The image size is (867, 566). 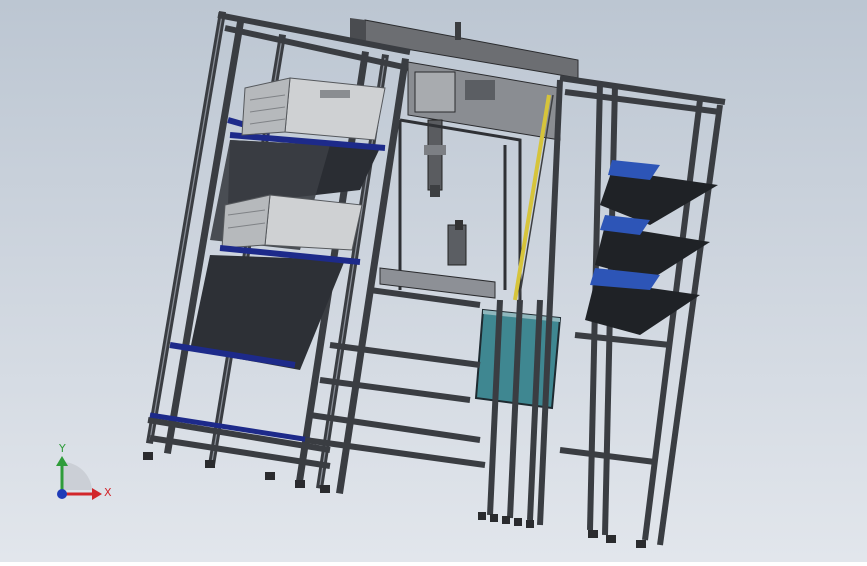 I want to click on x-axis-arrow-icon, so click(x=97, y=494).